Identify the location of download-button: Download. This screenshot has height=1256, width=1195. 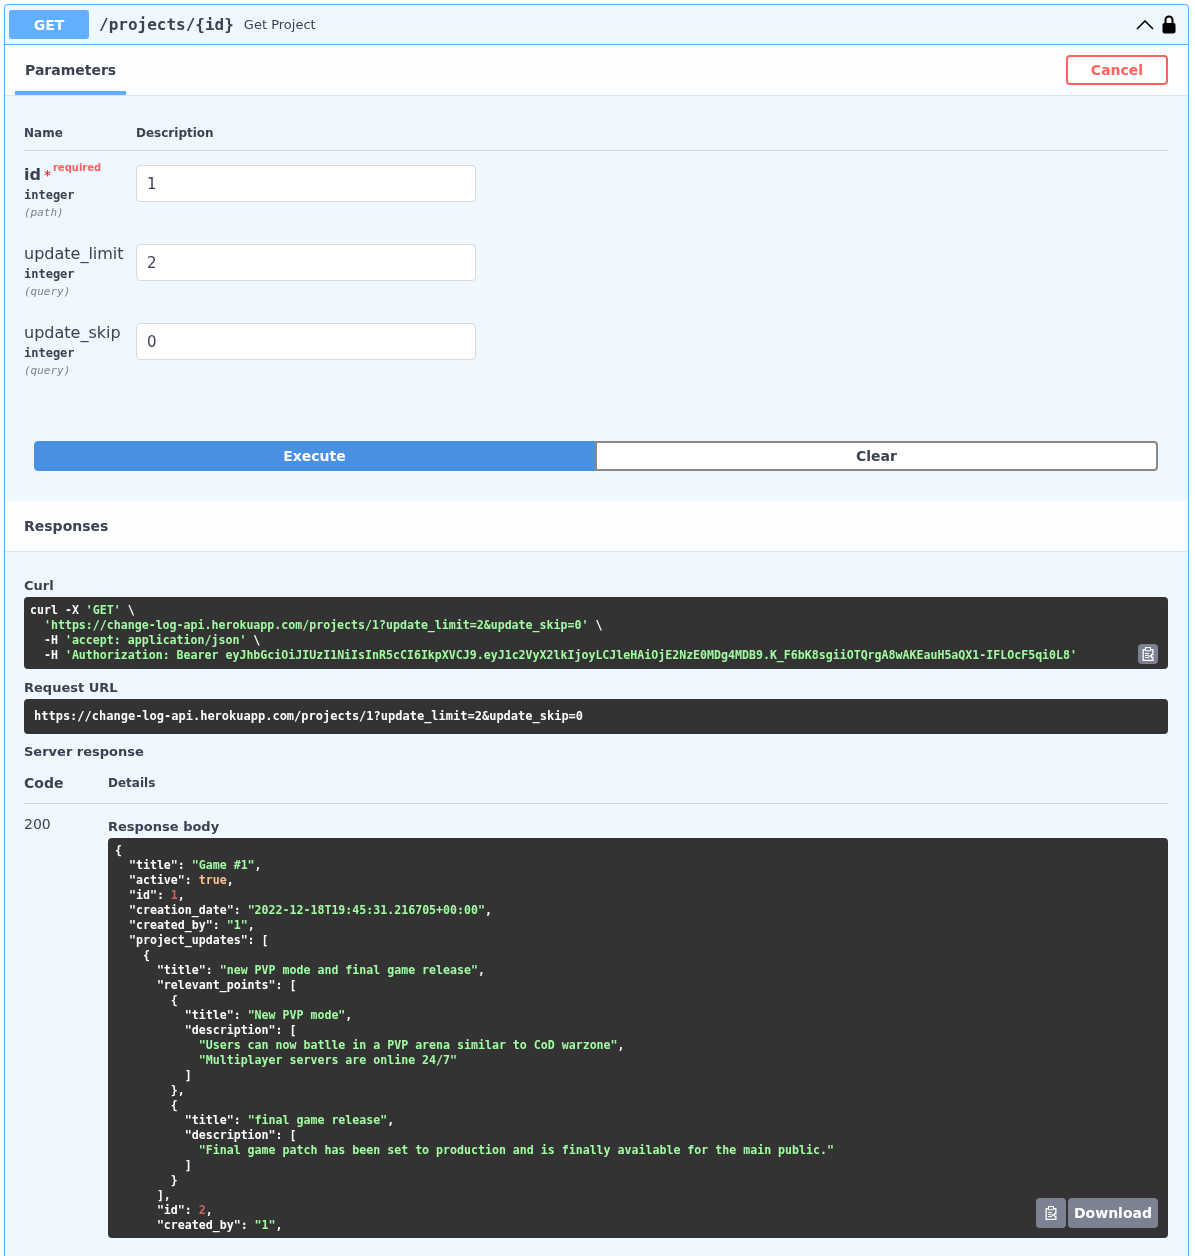
(1112, 1213).